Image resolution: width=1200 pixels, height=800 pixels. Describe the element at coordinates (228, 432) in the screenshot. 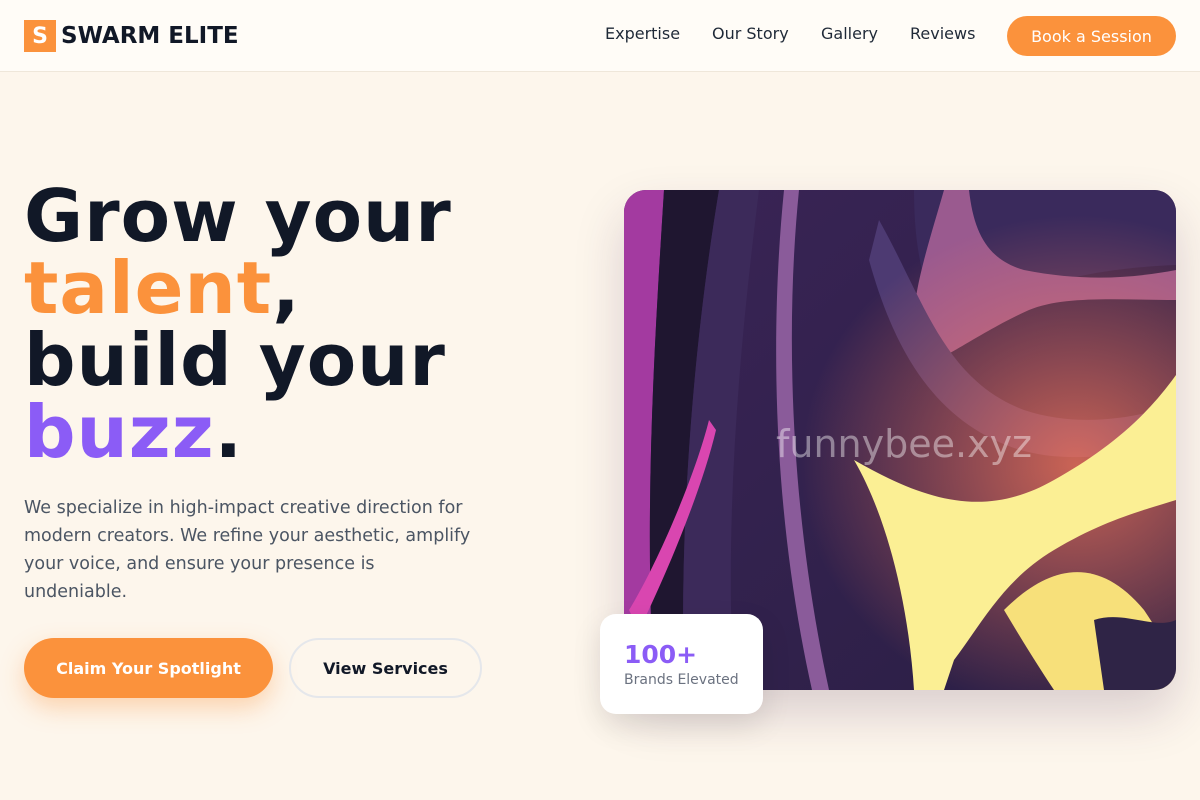

I see `headline-period: .` at that location.